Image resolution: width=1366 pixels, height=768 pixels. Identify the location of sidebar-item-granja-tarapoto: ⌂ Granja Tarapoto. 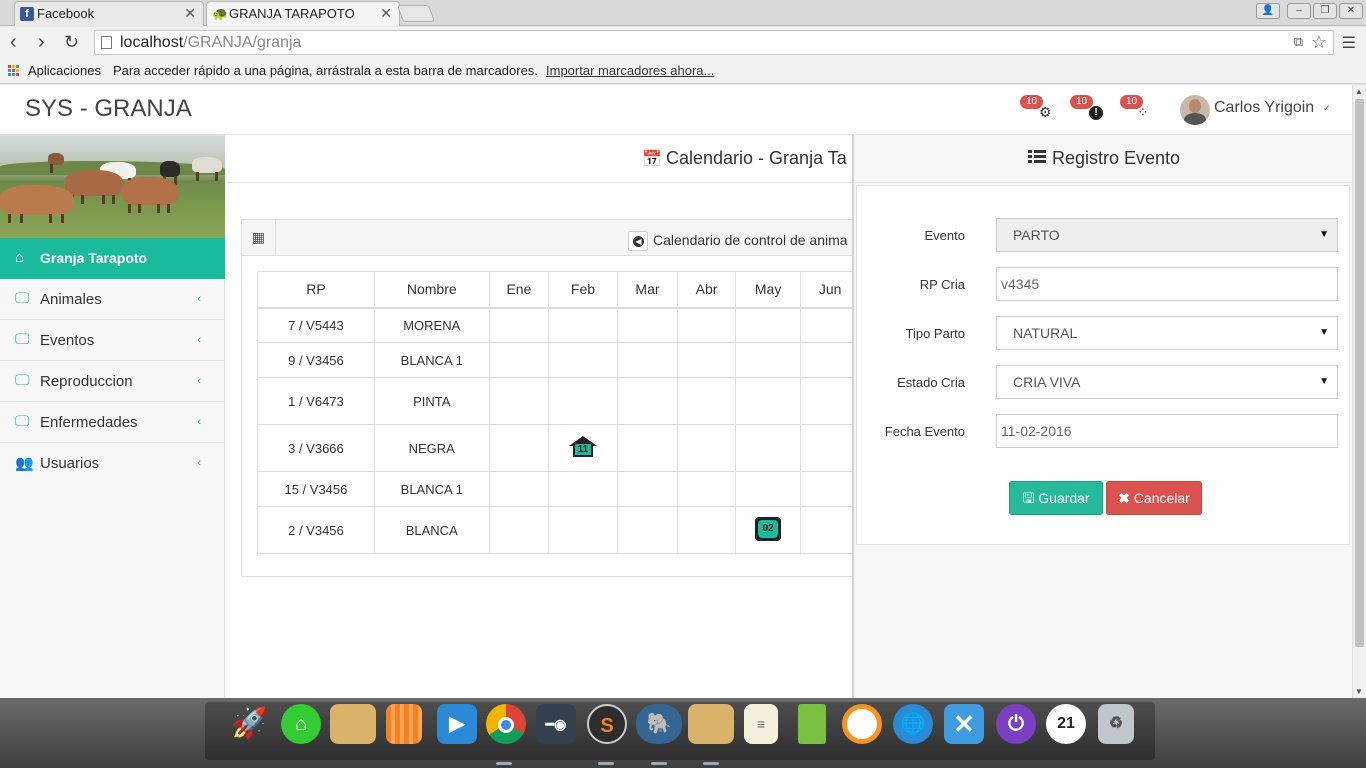
(112, 258).